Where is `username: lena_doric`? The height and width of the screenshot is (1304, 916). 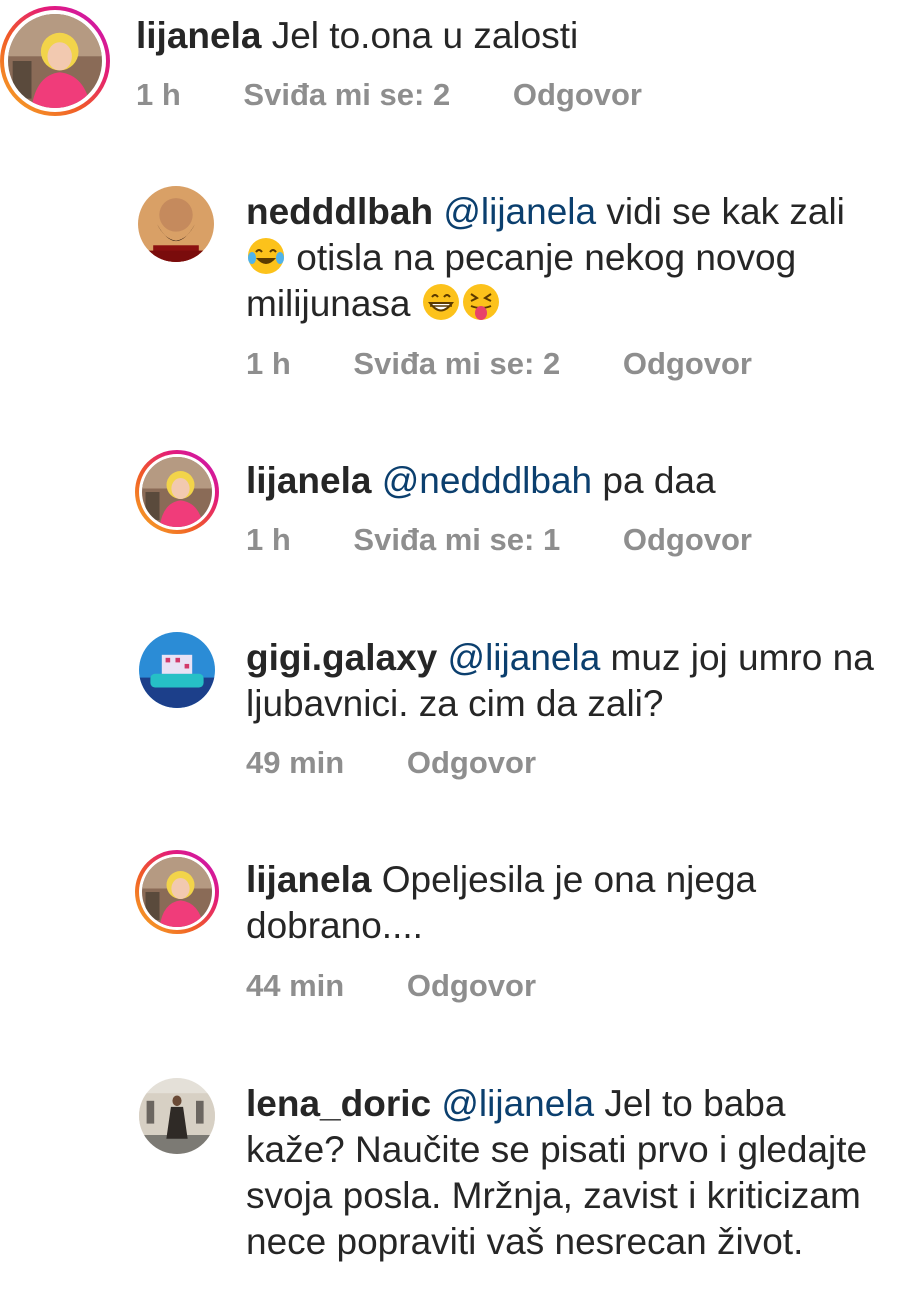 username: lena_doric is located at coordinates (338, 1103).